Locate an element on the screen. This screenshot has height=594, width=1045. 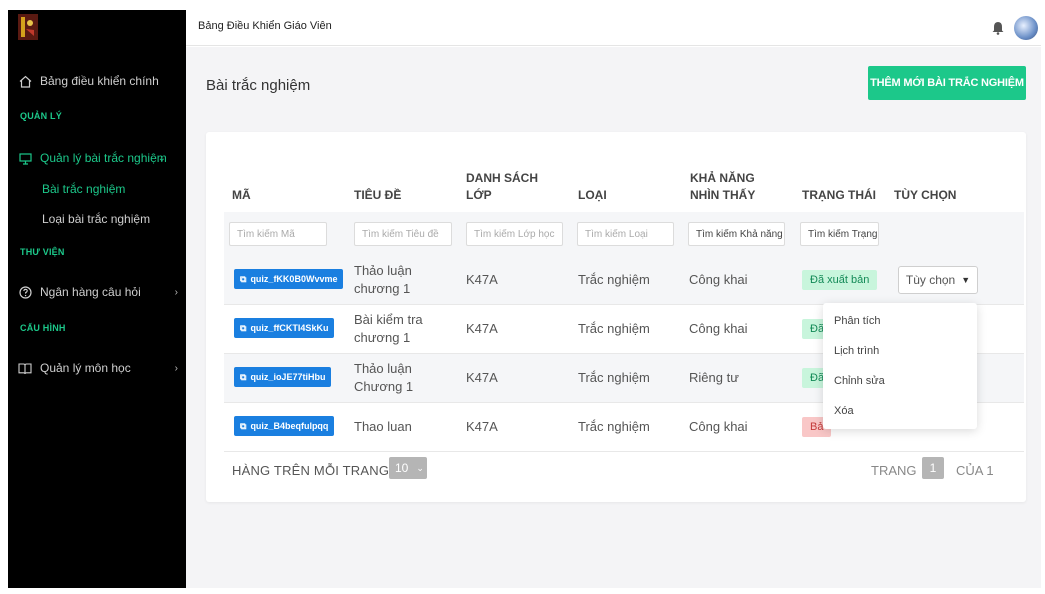
sidebar-item-label: Quản lý môn học is located at coordinates (85, 368).